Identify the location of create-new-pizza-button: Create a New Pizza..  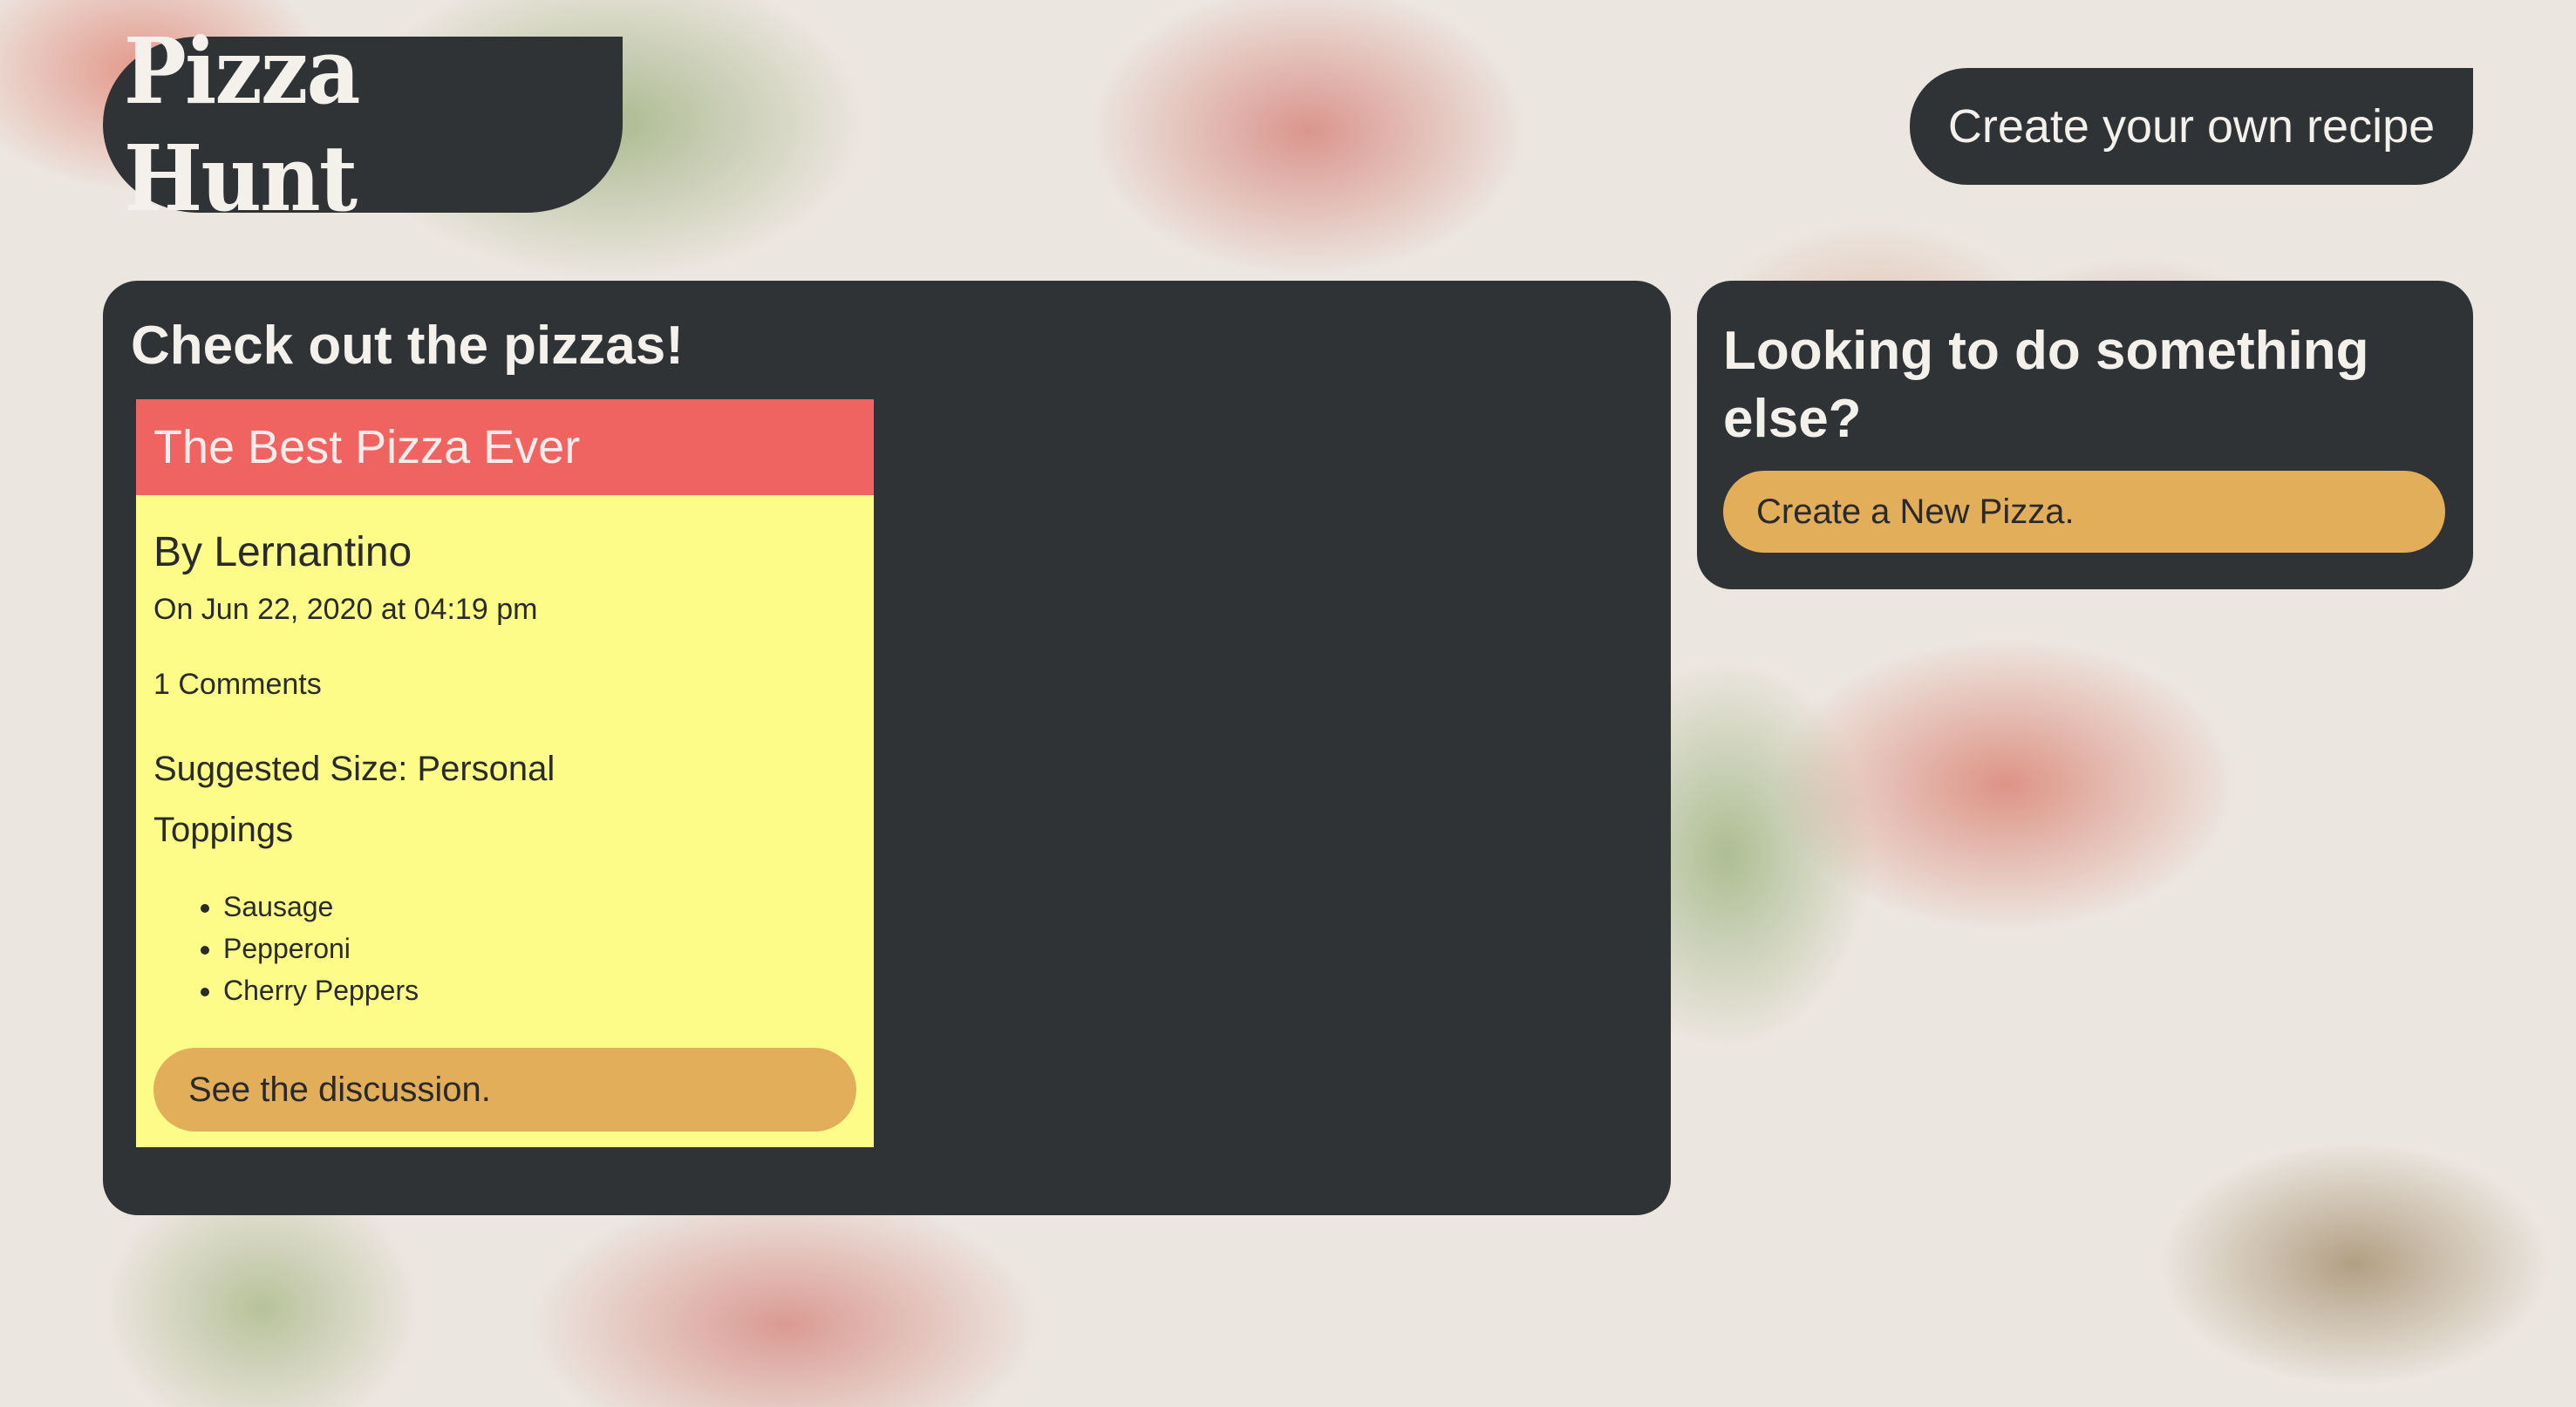
(2084, 512).